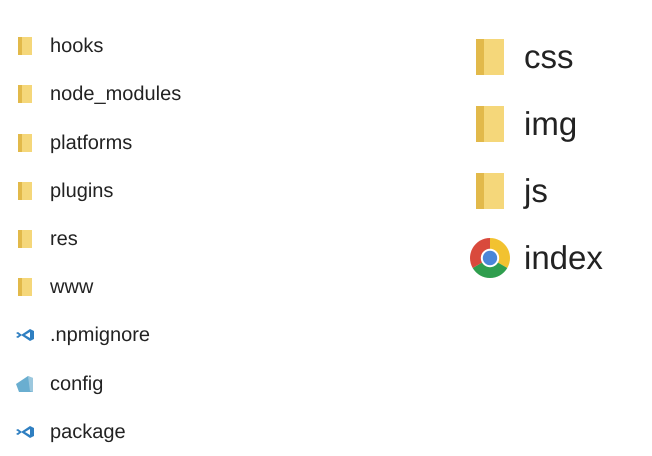 The width and height of the screenshot is (652, 456). I want to click on file-name: .npmignore, so click(100, 335).